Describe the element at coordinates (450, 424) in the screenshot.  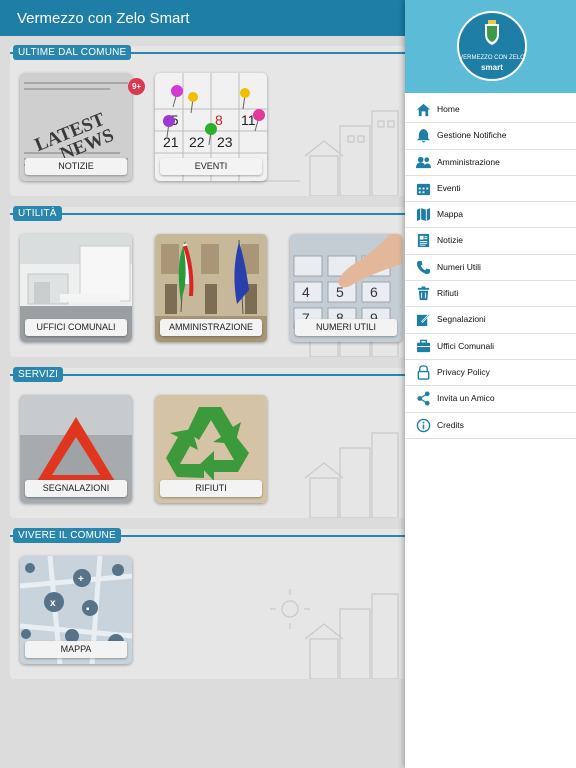
I see `drawer-item-label: Credits` at that location.